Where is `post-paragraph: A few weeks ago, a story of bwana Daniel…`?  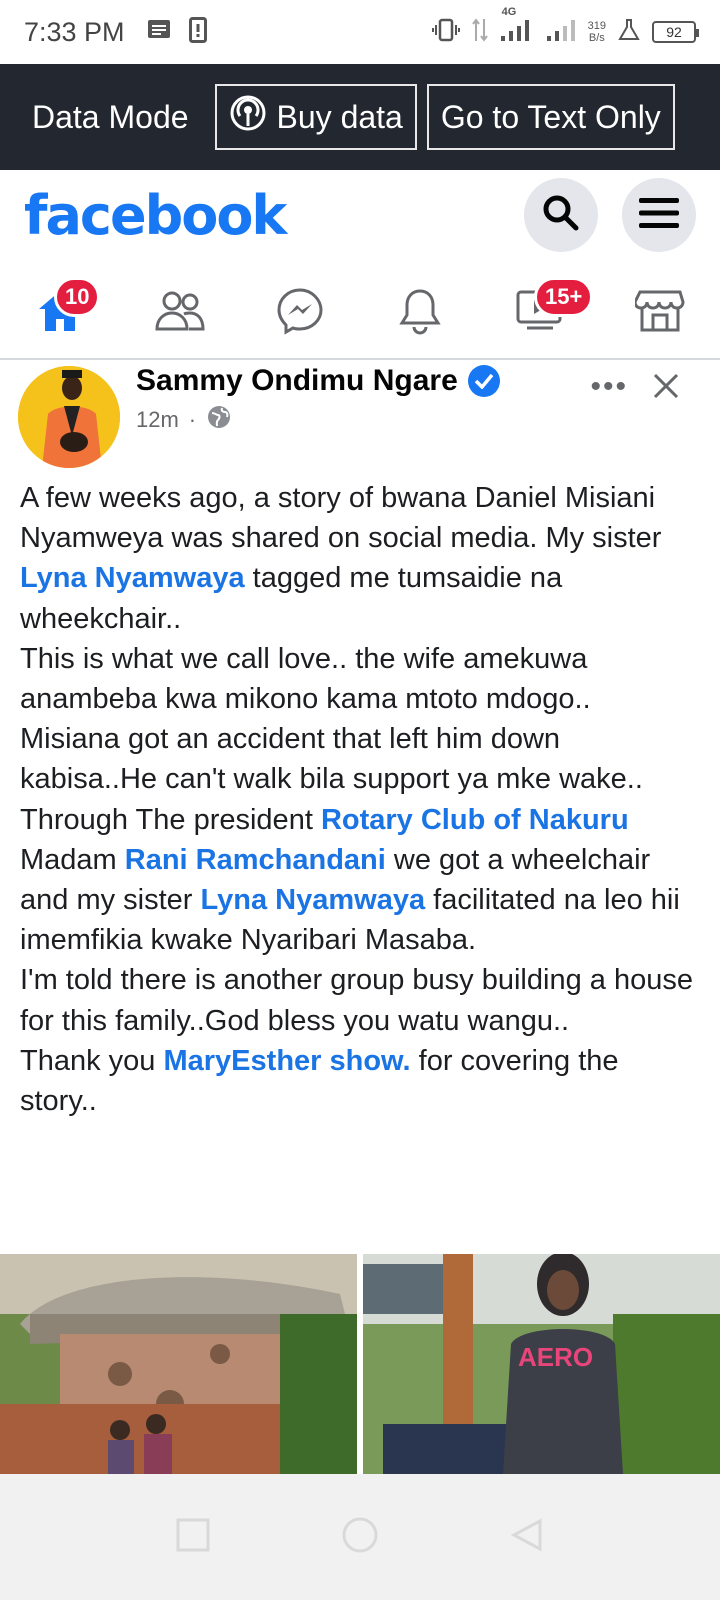 post-paragraph: A few weeks ago, a story of bwana Daniel… is located at coordinates (360, 558).